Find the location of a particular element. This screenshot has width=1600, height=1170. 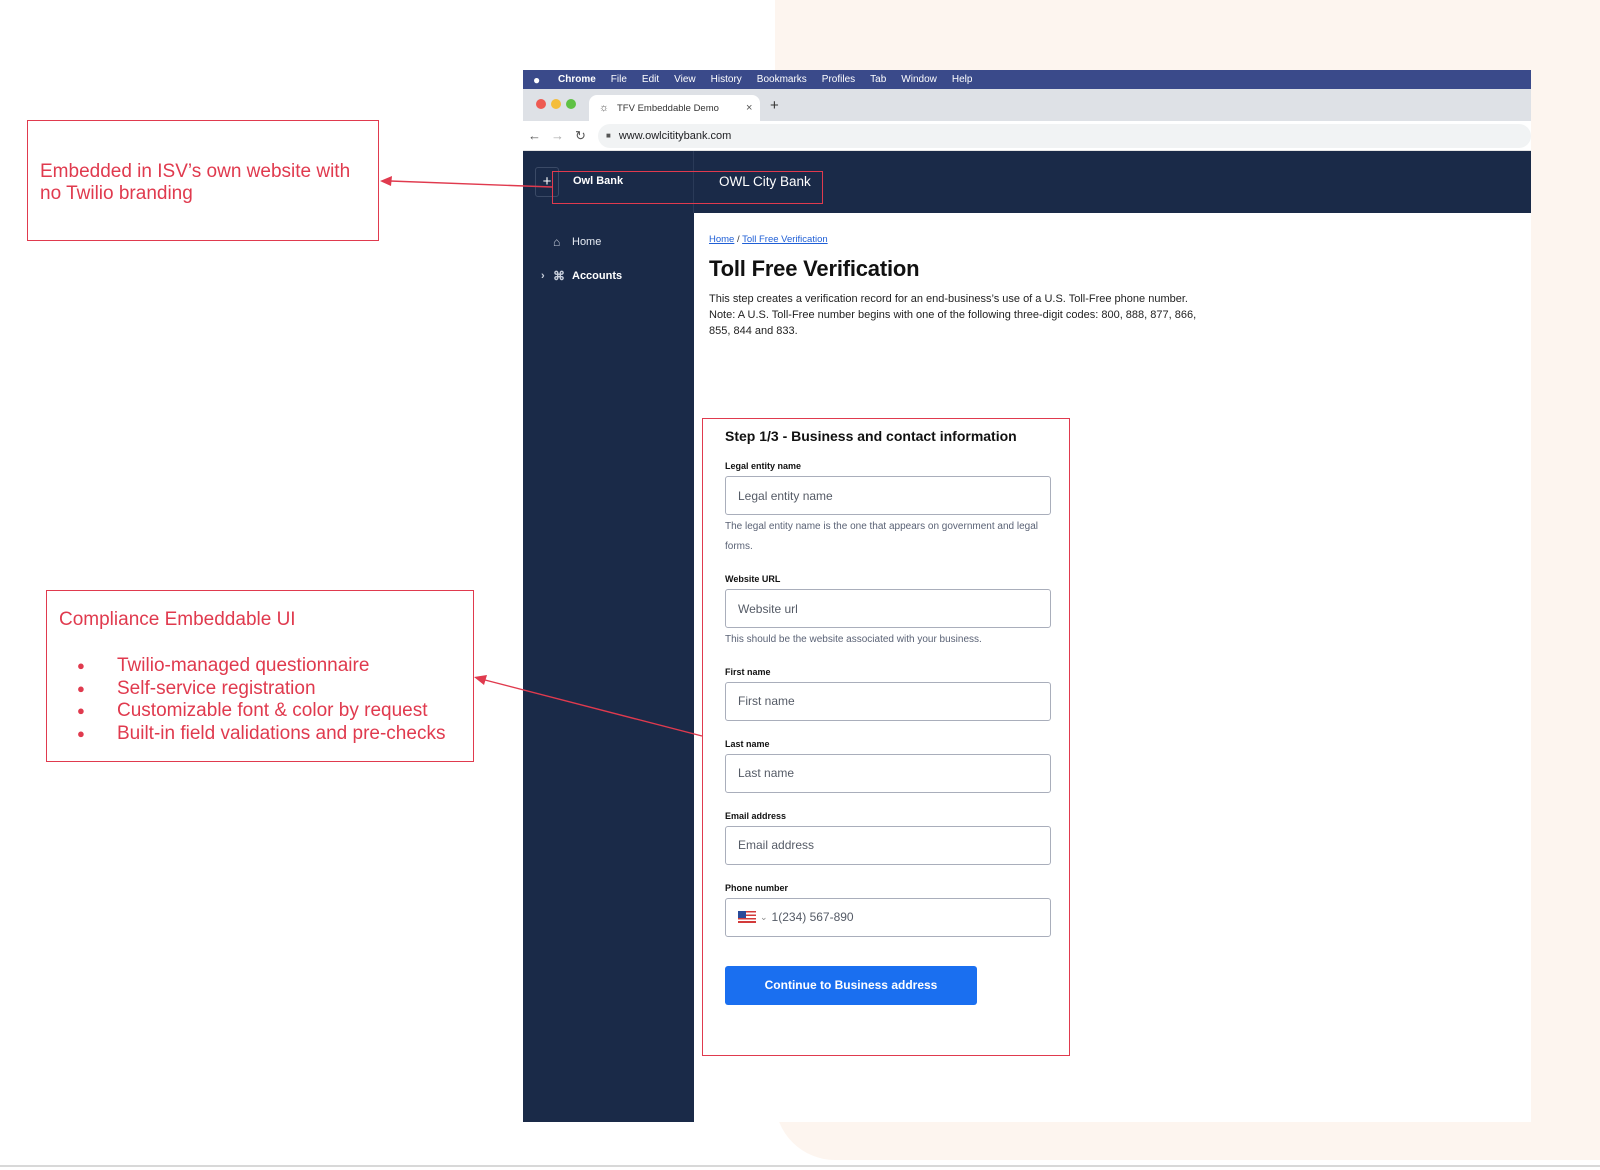

lock-icon: ■ is located at coordinates (608, 135).